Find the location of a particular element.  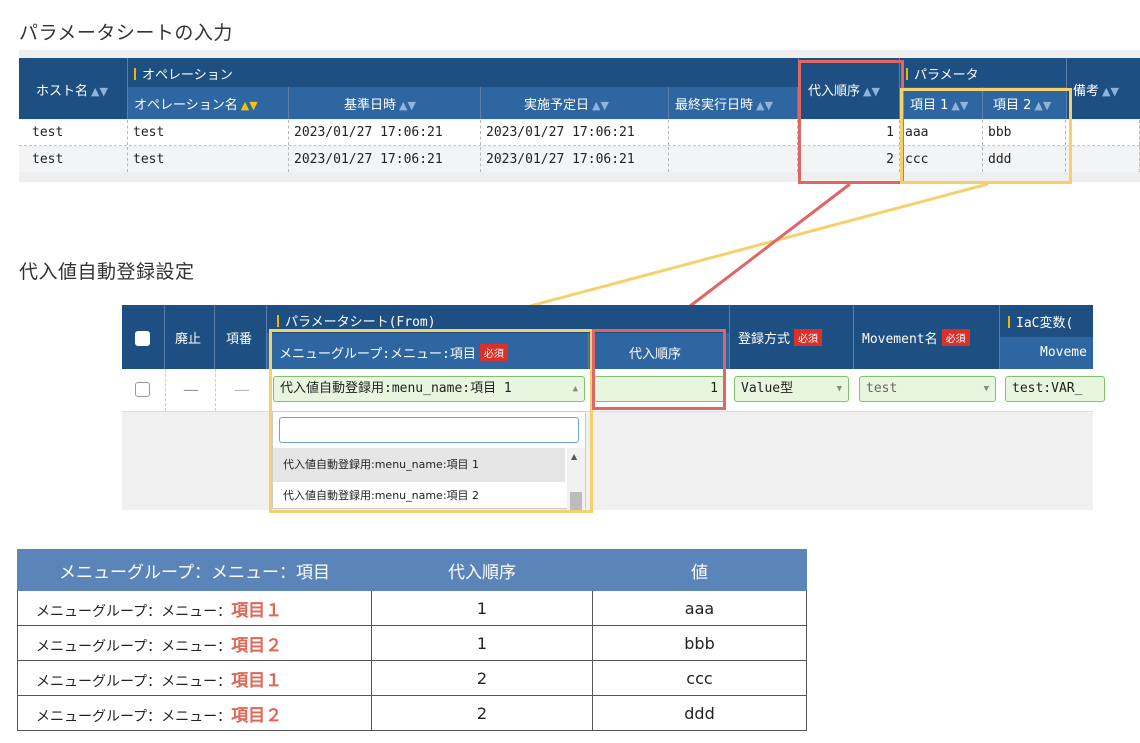

header-movement-name: Movement名 必須 is located at coordinates (927, 337).